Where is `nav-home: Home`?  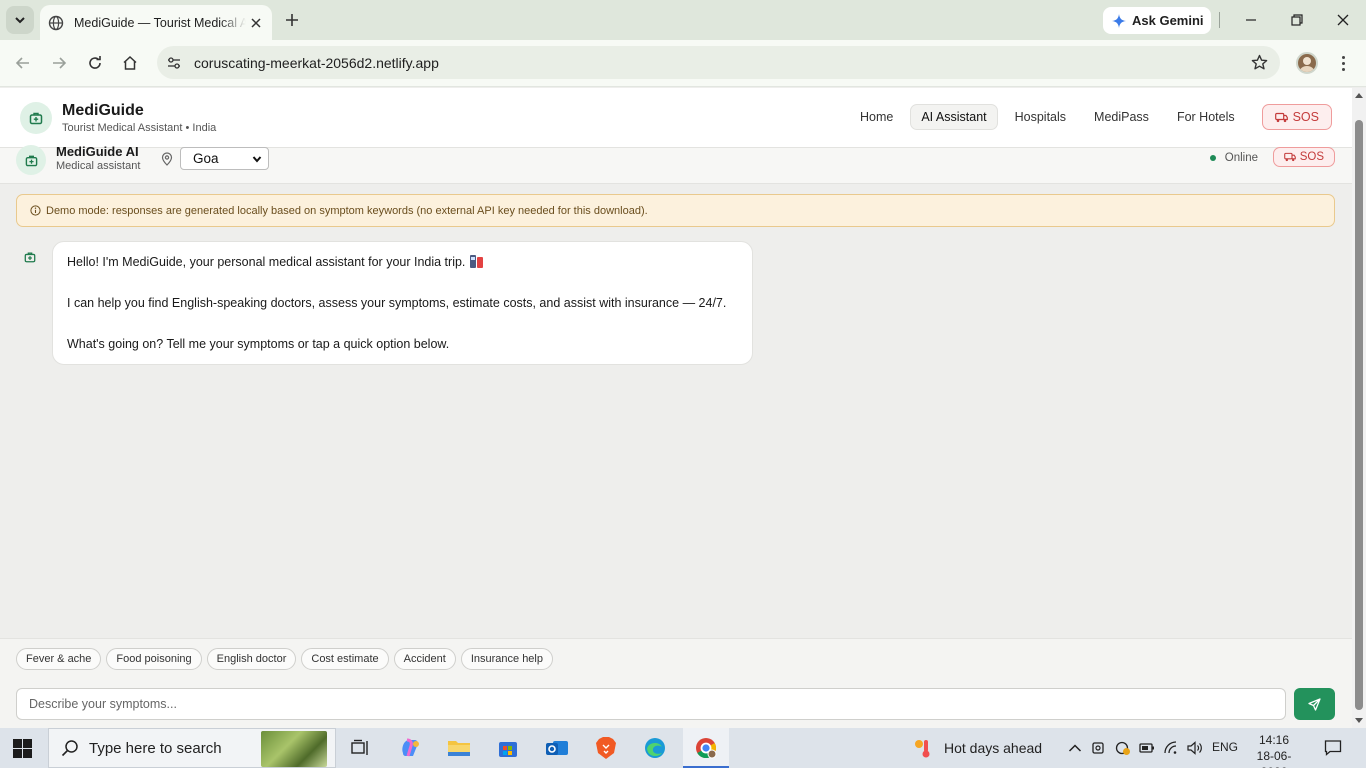 nav-home: Home is located at coordinates (876, 117).